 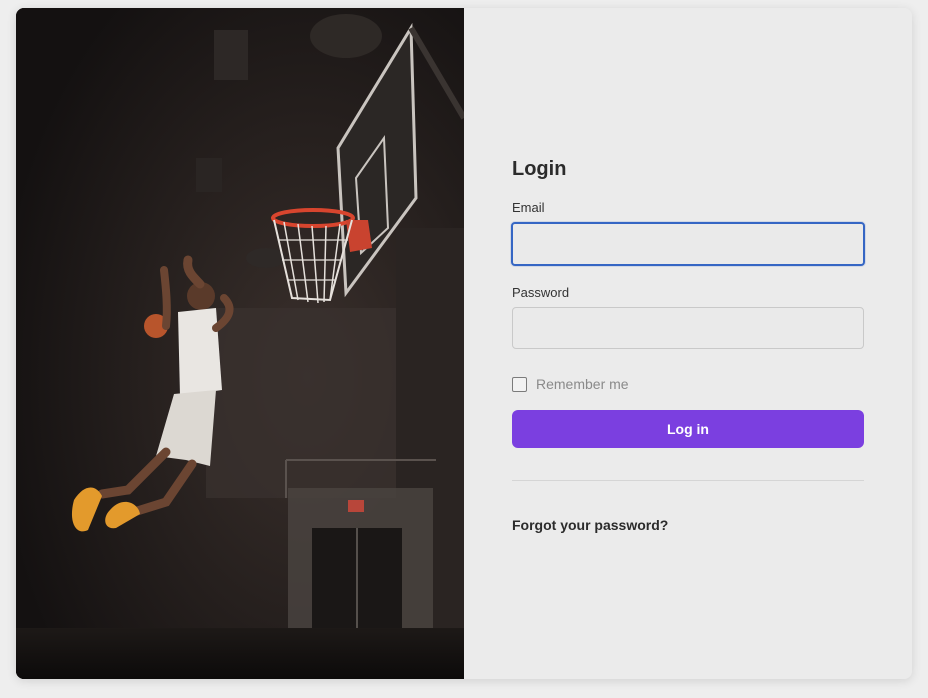 What do you see at coordinates (356, 506) in the screenshot?
I see `exit-sign-icon` at bounding box center [356, 506].